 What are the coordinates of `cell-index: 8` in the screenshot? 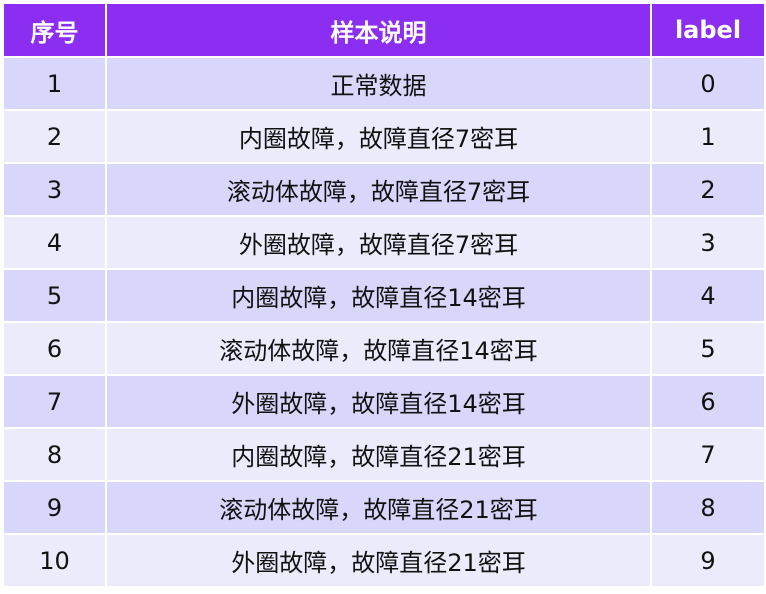 It's located at (54, 454).